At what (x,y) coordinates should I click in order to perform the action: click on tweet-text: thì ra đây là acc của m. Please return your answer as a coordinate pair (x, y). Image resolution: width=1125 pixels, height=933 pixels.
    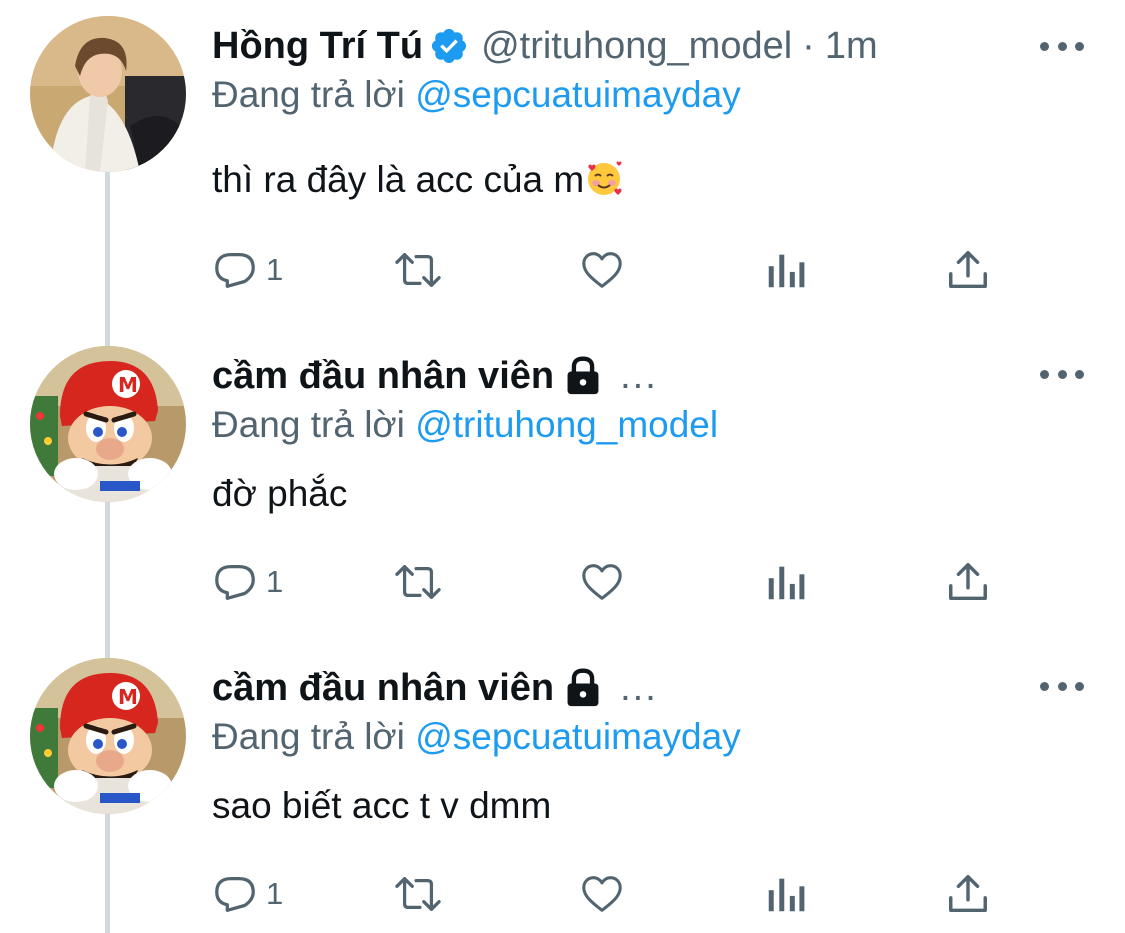
    Looking at the image, I should click on (418, 180).